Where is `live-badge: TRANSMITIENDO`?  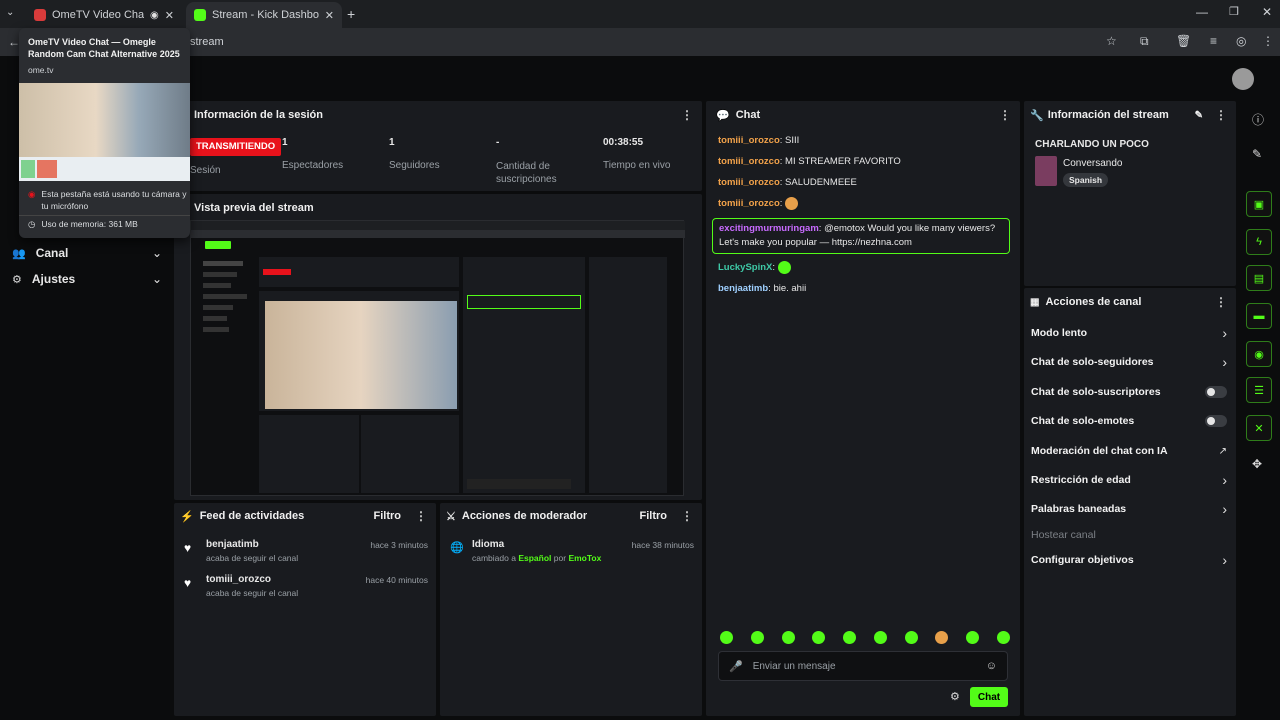
live-badge: TRANSMITIENDO is located at coordinates (236, 147).